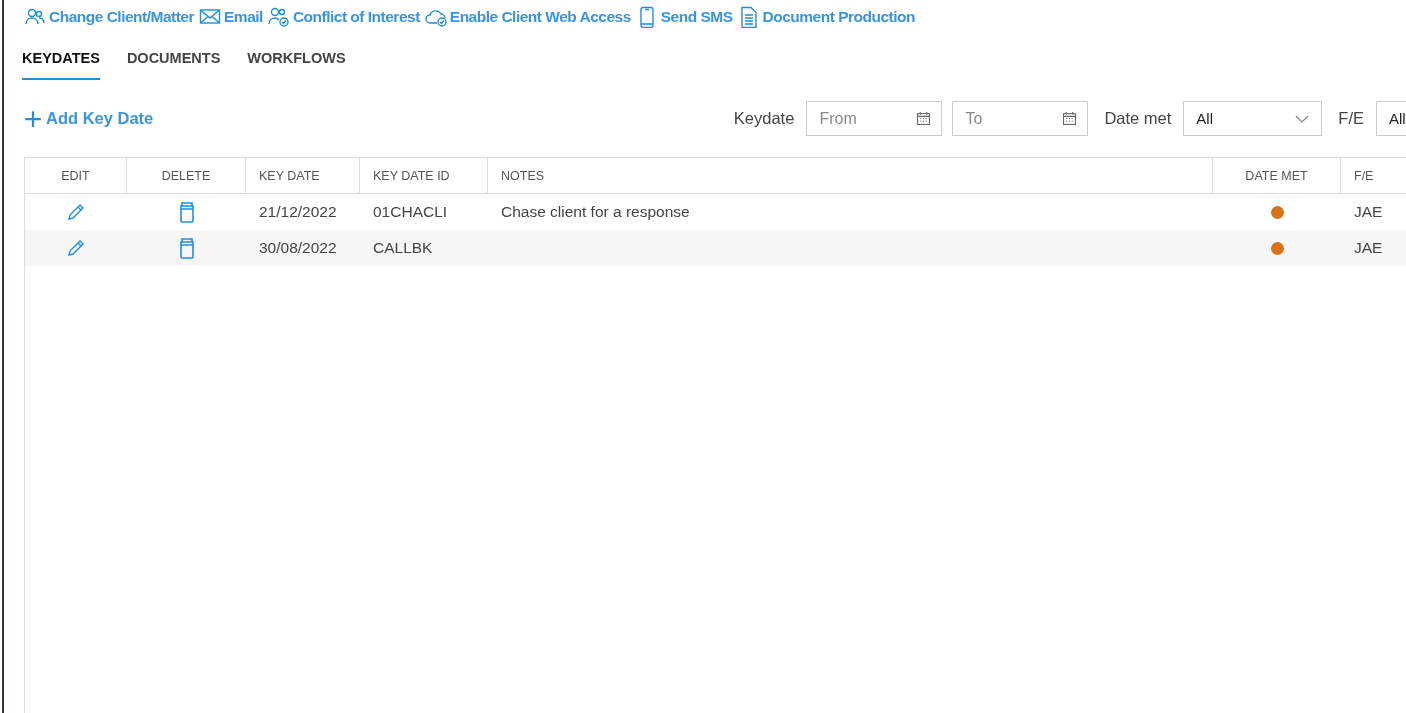  I want to click on column-header: KEY DATE, so click(303, 176).